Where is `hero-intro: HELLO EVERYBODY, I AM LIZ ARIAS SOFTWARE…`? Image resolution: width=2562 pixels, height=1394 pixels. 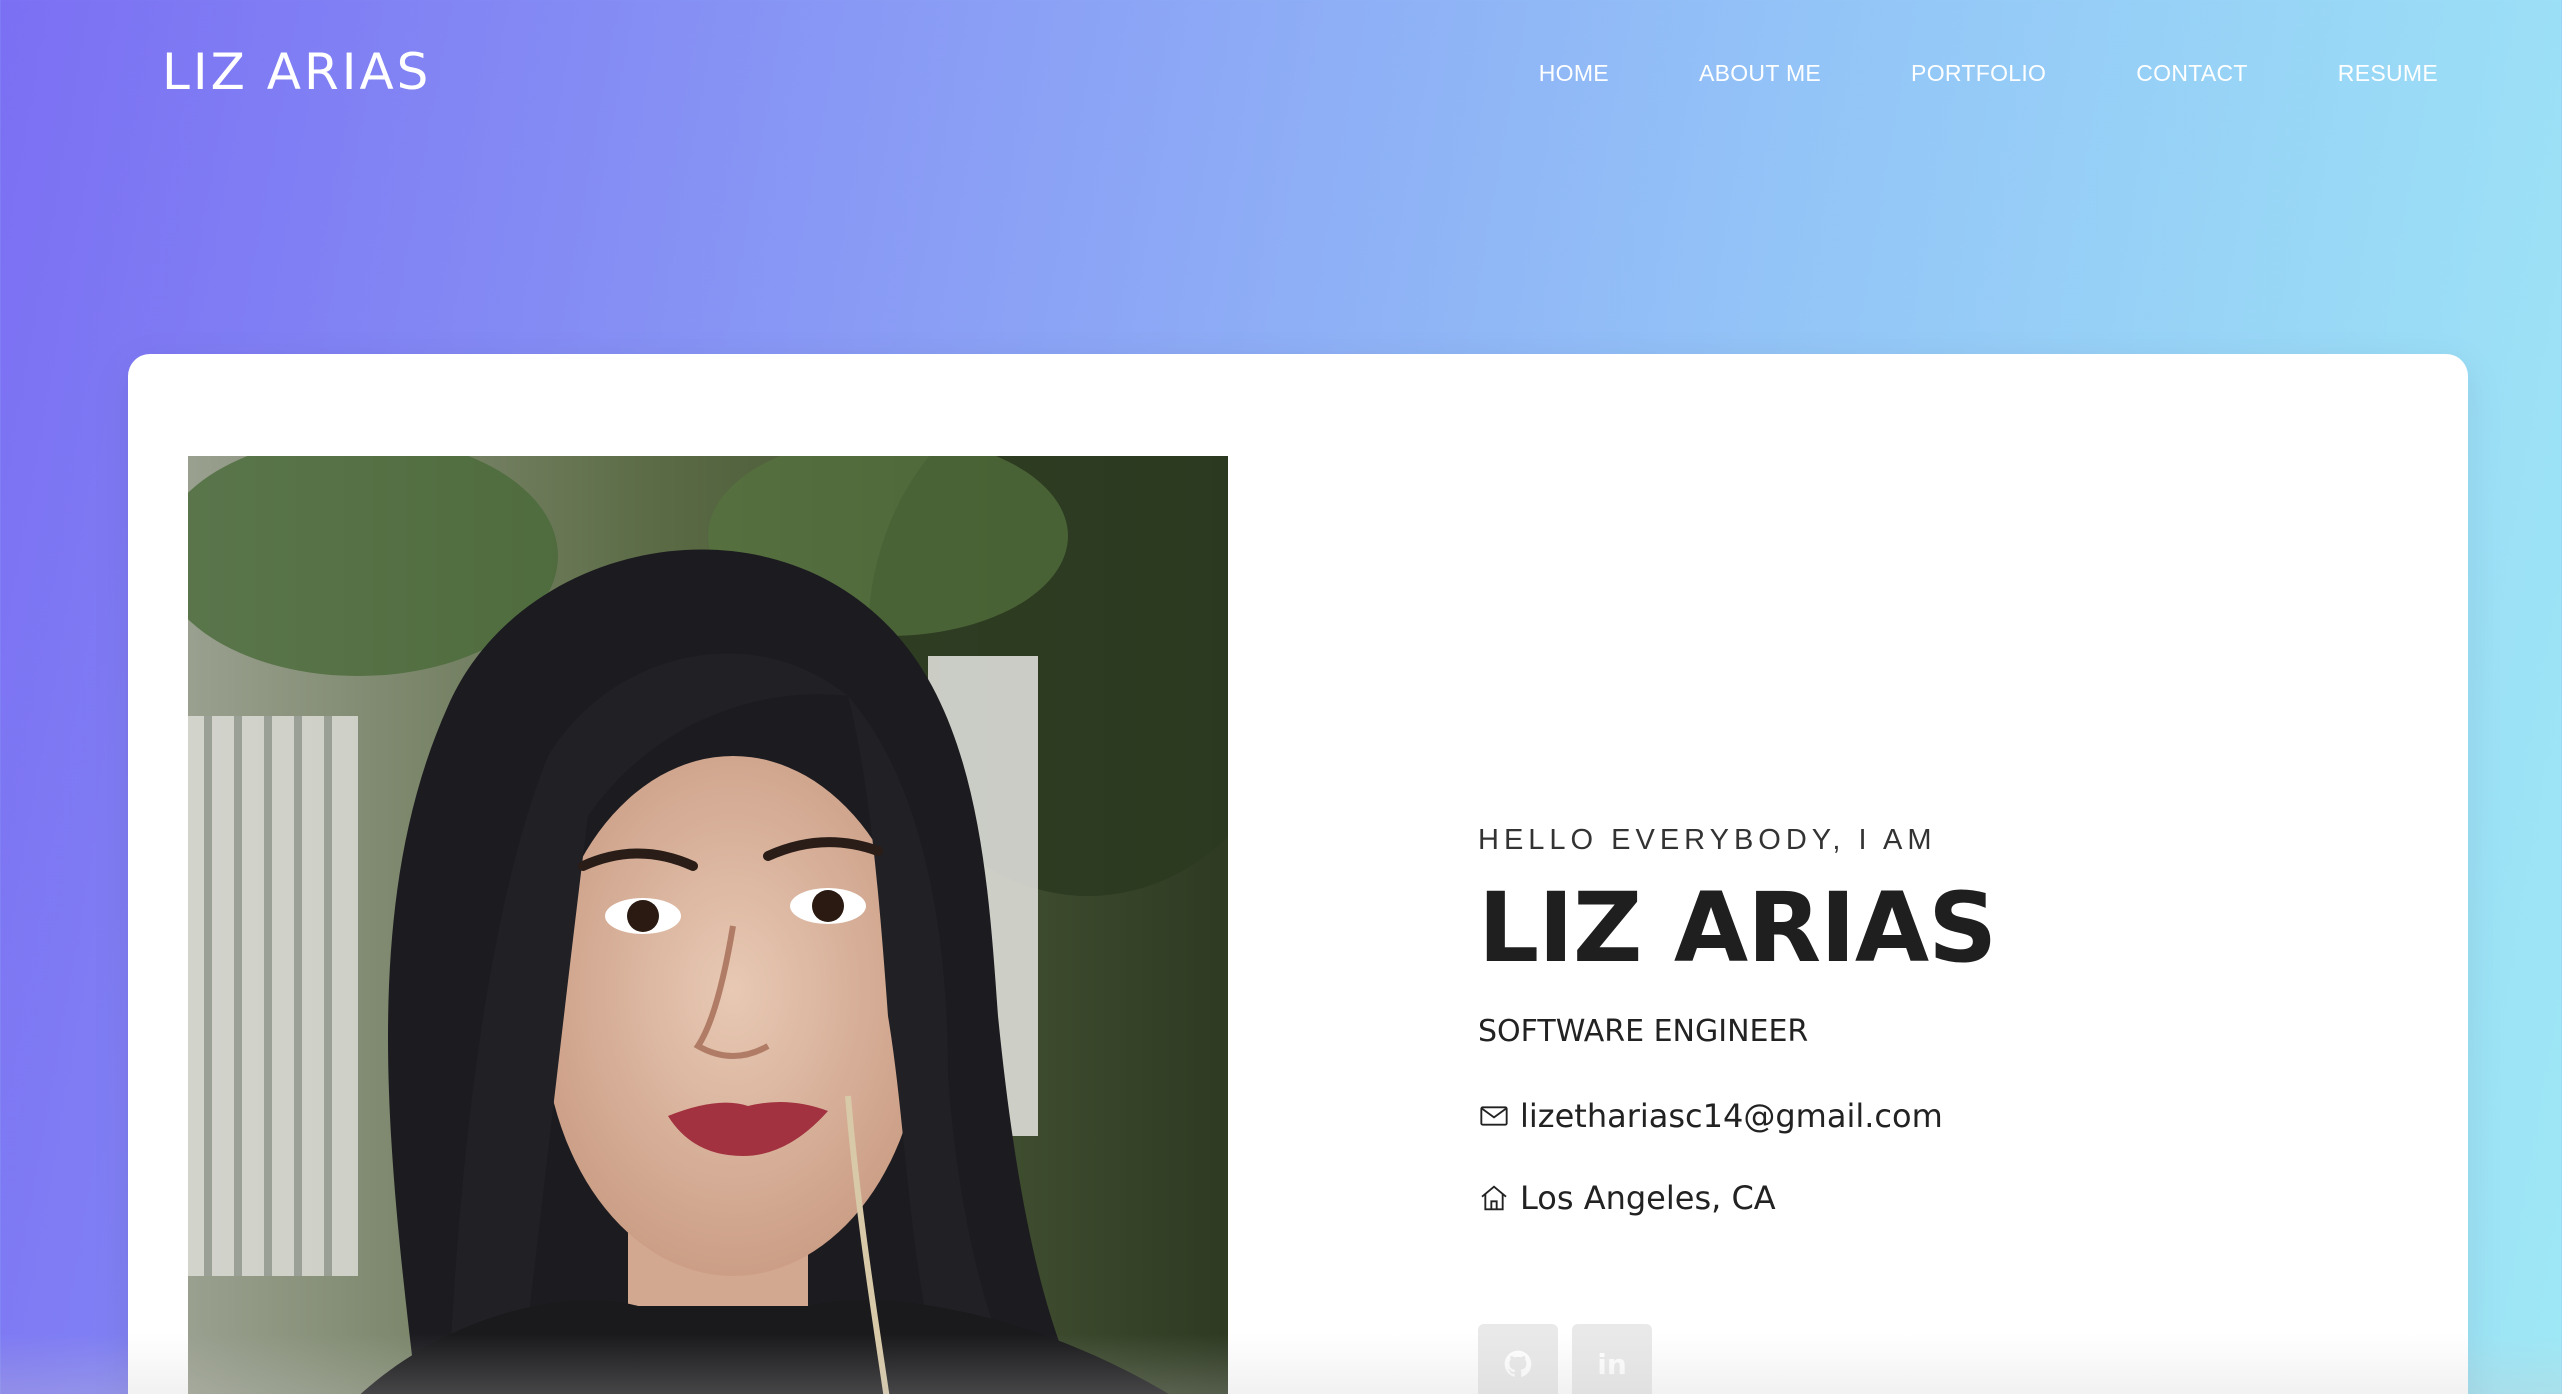 hero-intro: HELLO EVERYBODY, I AM LIZ ARIAS SOFTWARE… is located at coordinates (1928, 1020).